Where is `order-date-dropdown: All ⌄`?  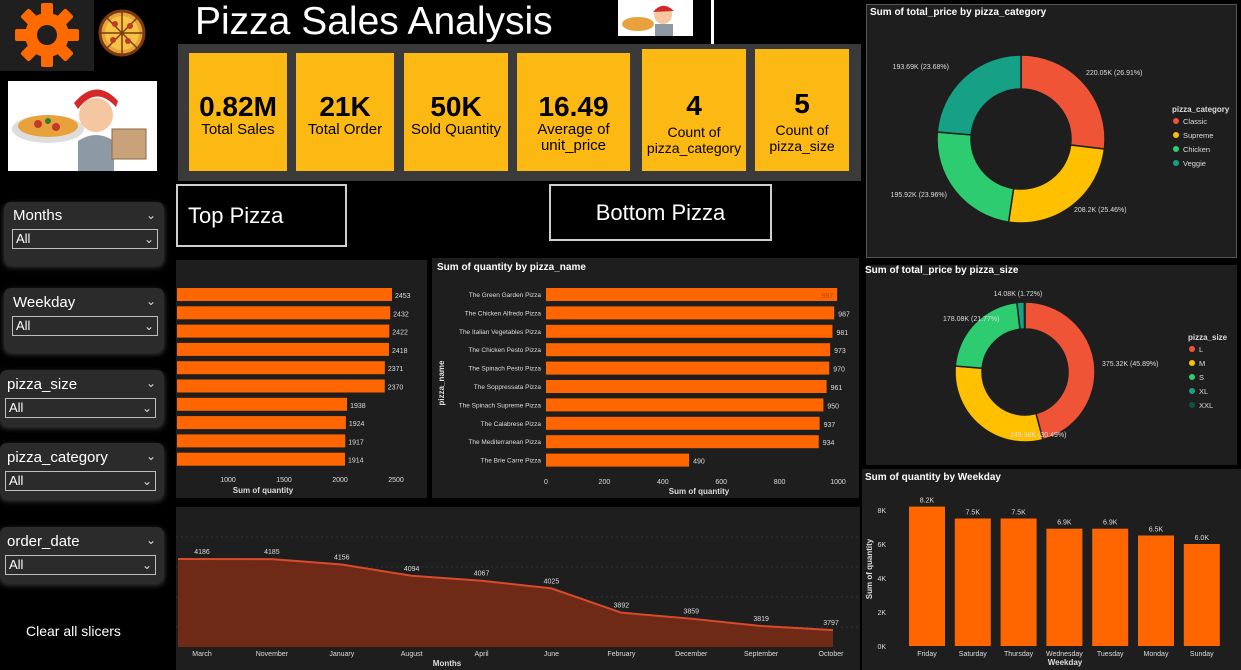 order-date-dropdown: All ⌄ is located at coordinates (80, 565).